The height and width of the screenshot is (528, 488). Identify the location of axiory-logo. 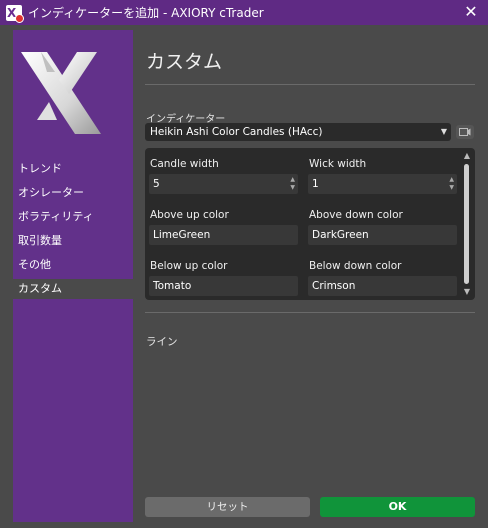
(61, 93).